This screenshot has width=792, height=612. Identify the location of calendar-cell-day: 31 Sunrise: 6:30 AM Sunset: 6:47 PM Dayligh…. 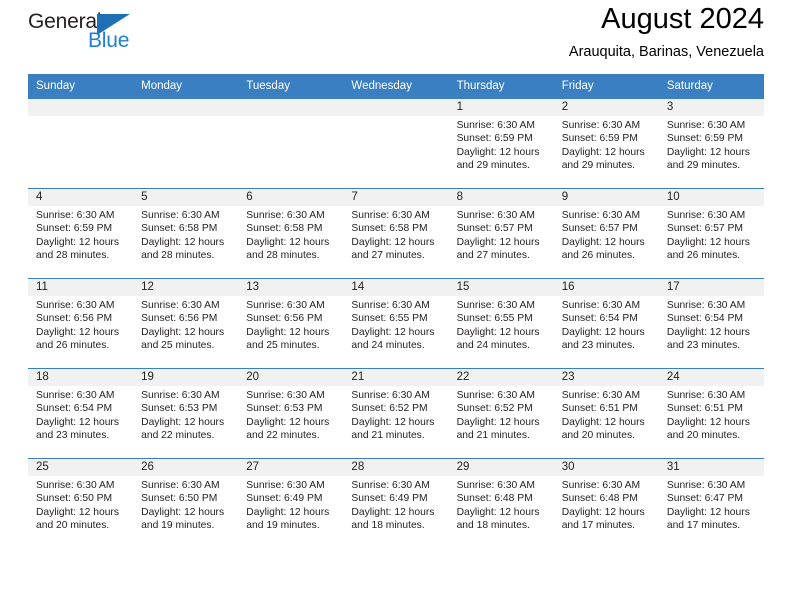
(711, 503).